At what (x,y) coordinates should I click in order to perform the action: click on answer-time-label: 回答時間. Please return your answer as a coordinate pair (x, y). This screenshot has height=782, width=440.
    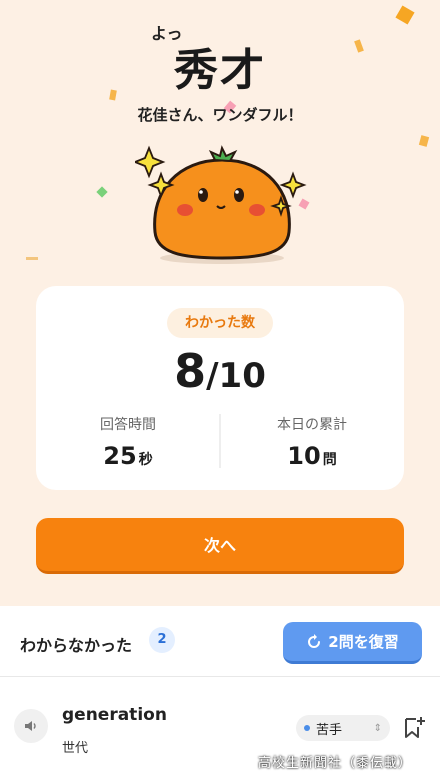
    Looking at the image, I should click on (128, 425).